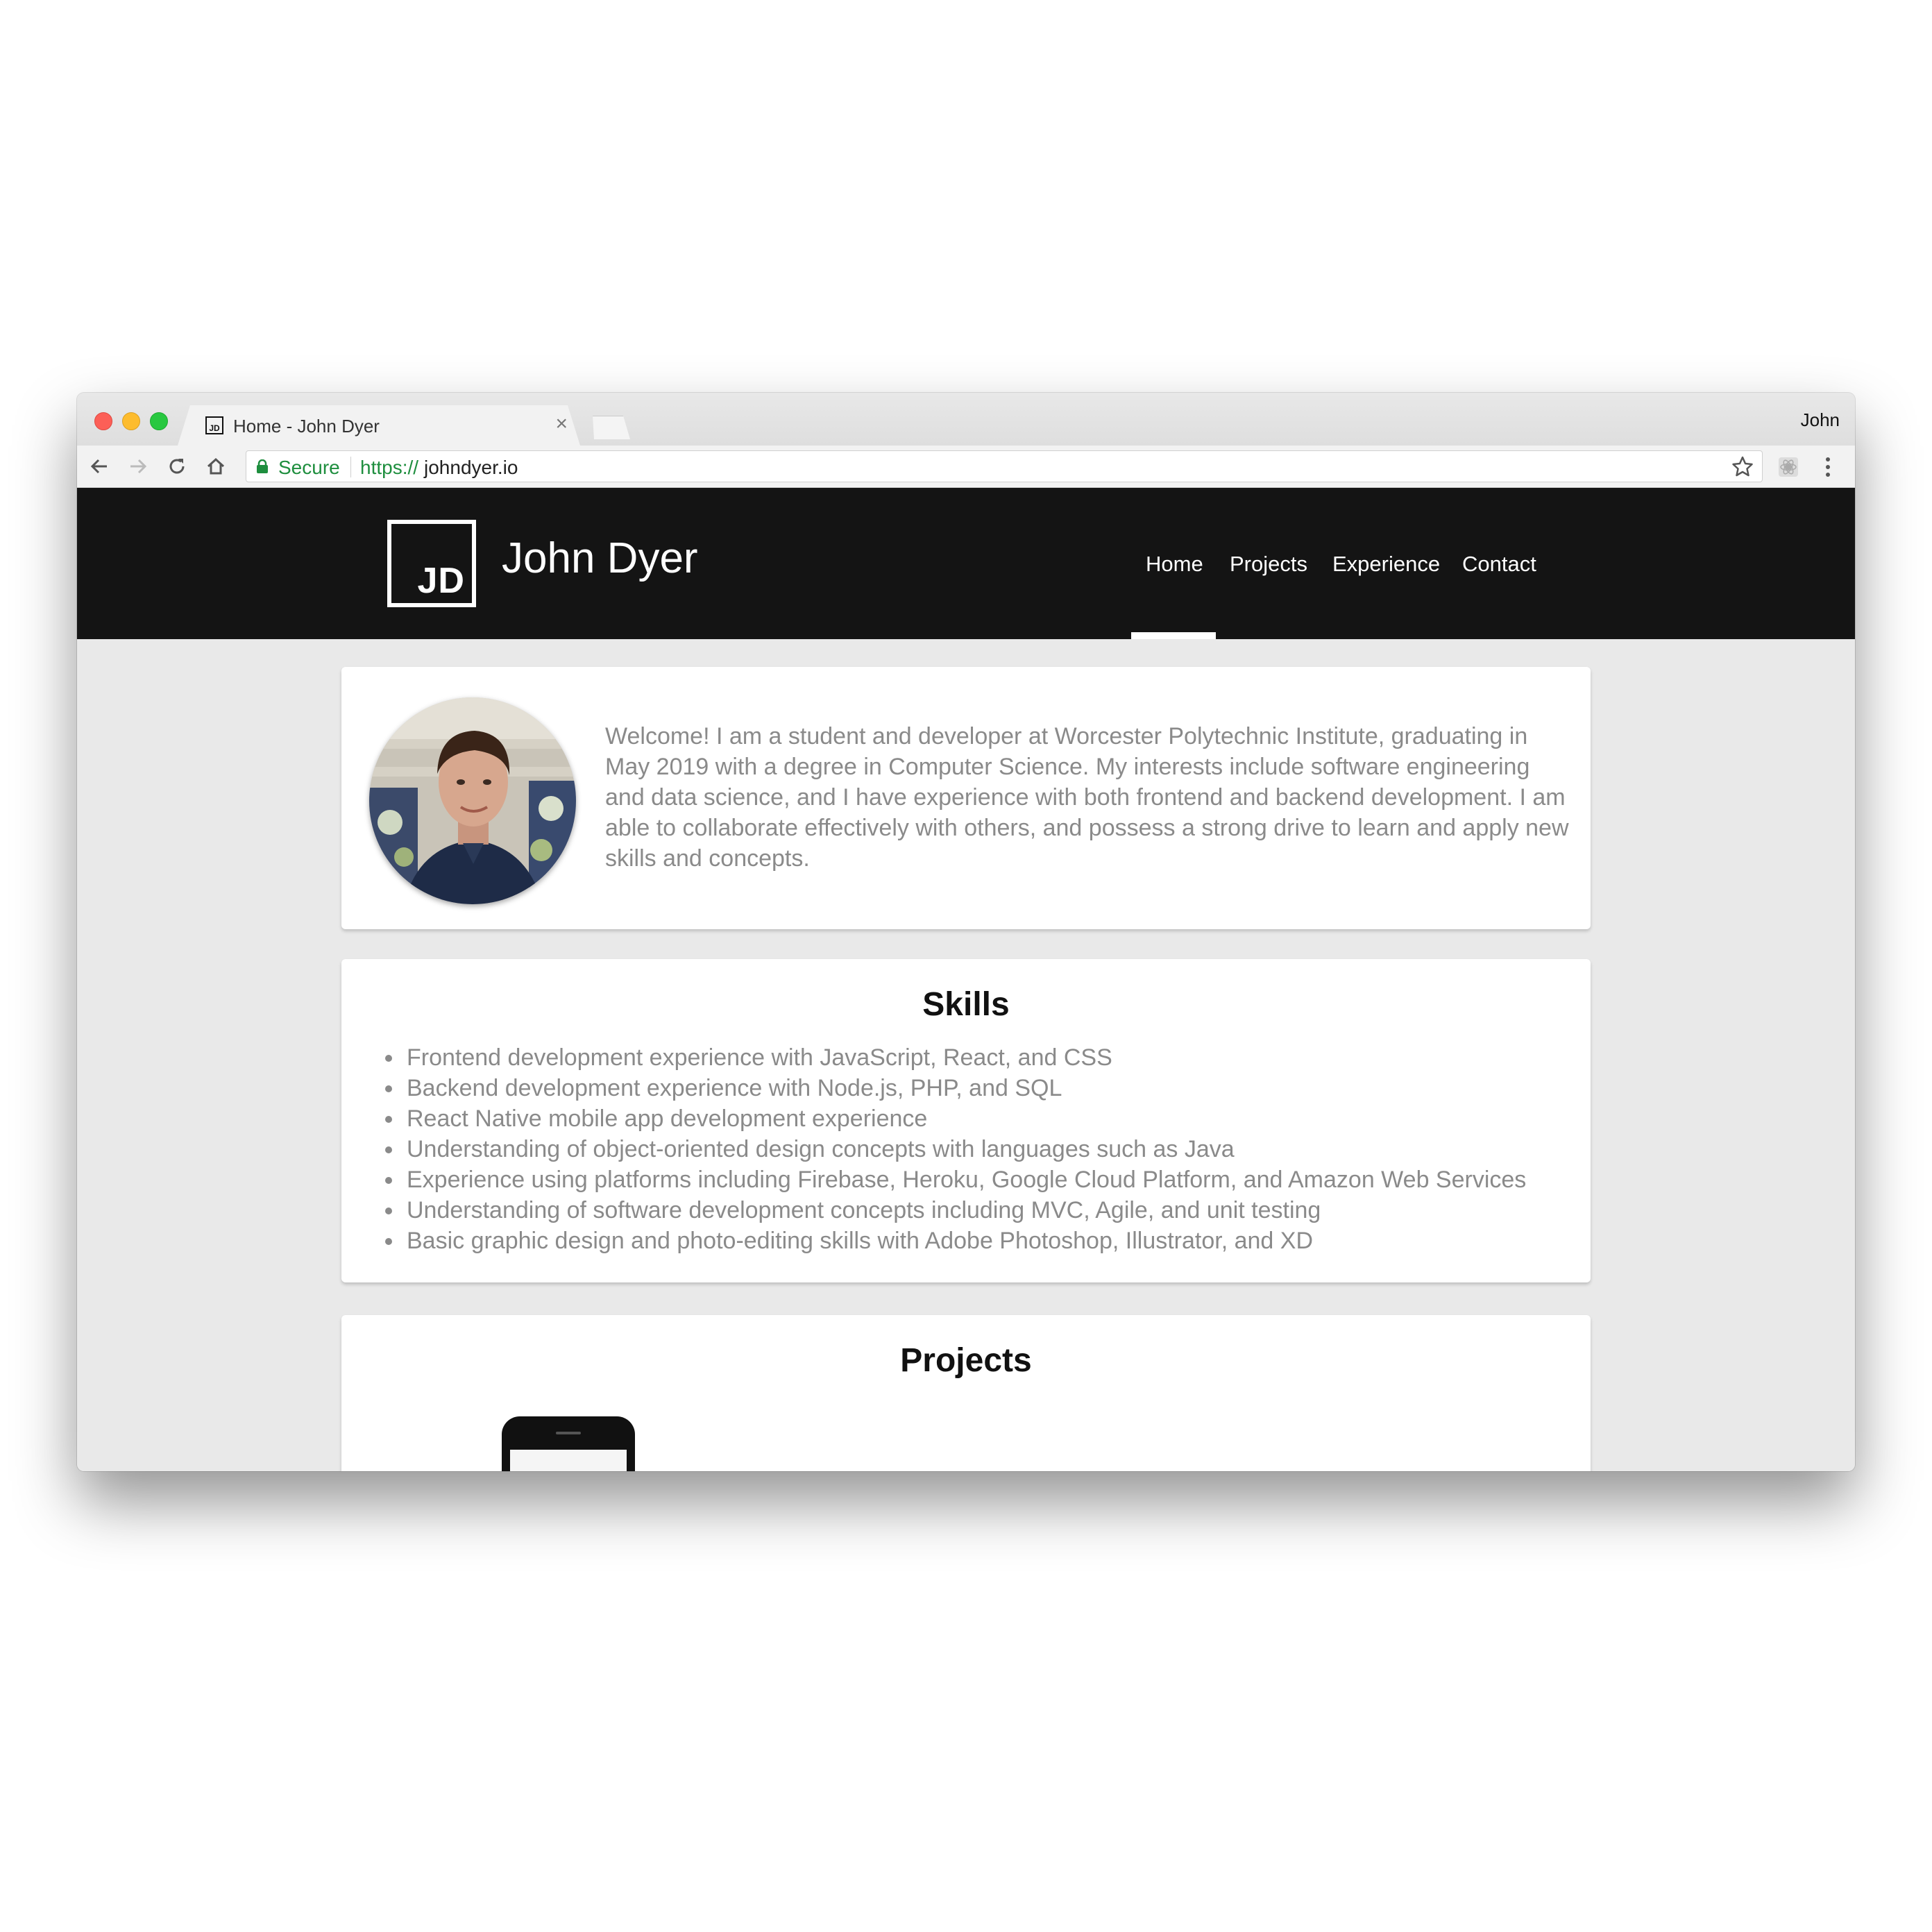 This screenshot has height=1932, width=1932. Describe the element at coordinates (1828, 467) in the screenshot. I see `menu-dots-icon` at that location.